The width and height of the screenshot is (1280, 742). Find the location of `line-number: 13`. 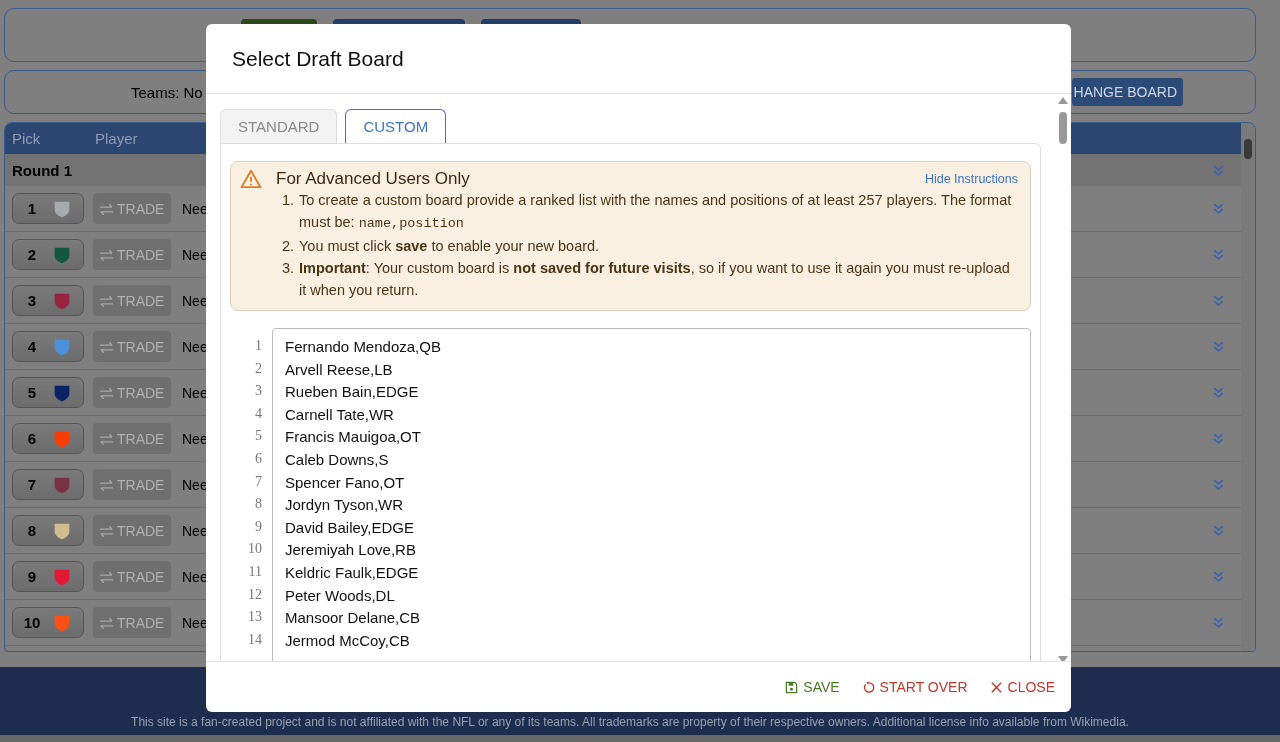

line-number: 13 is located at coordinates (254, 617).